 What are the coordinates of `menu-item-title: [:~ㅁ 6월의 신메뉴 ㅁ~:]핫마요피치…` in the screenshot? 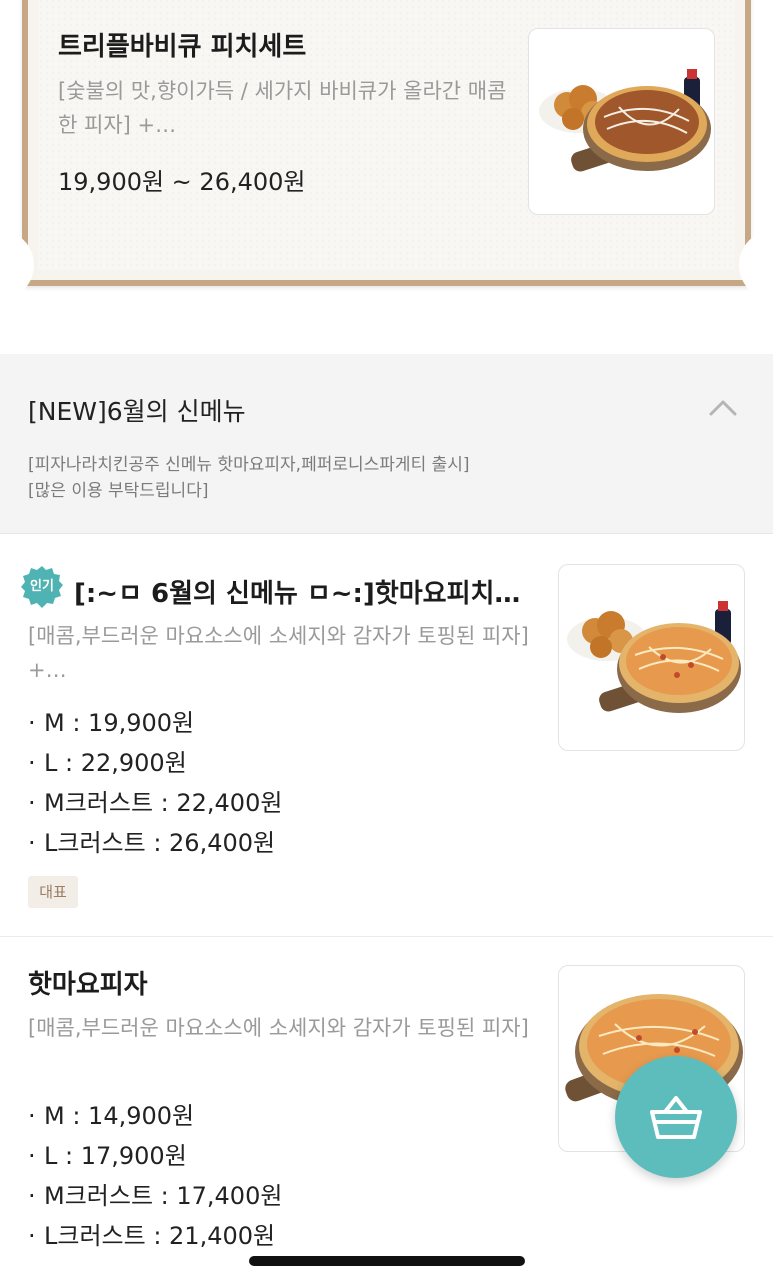 It's located at (297, 594).